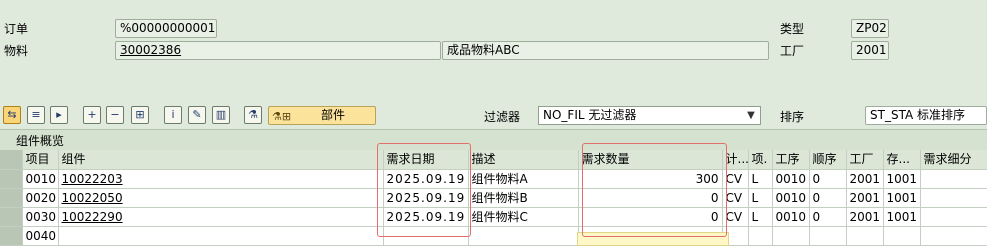 The height and width of the screenshot is (246, 987). Describe the element at coordinates (502, 117) in the screenshot. I see `filter-label: 过滤器` at that location.